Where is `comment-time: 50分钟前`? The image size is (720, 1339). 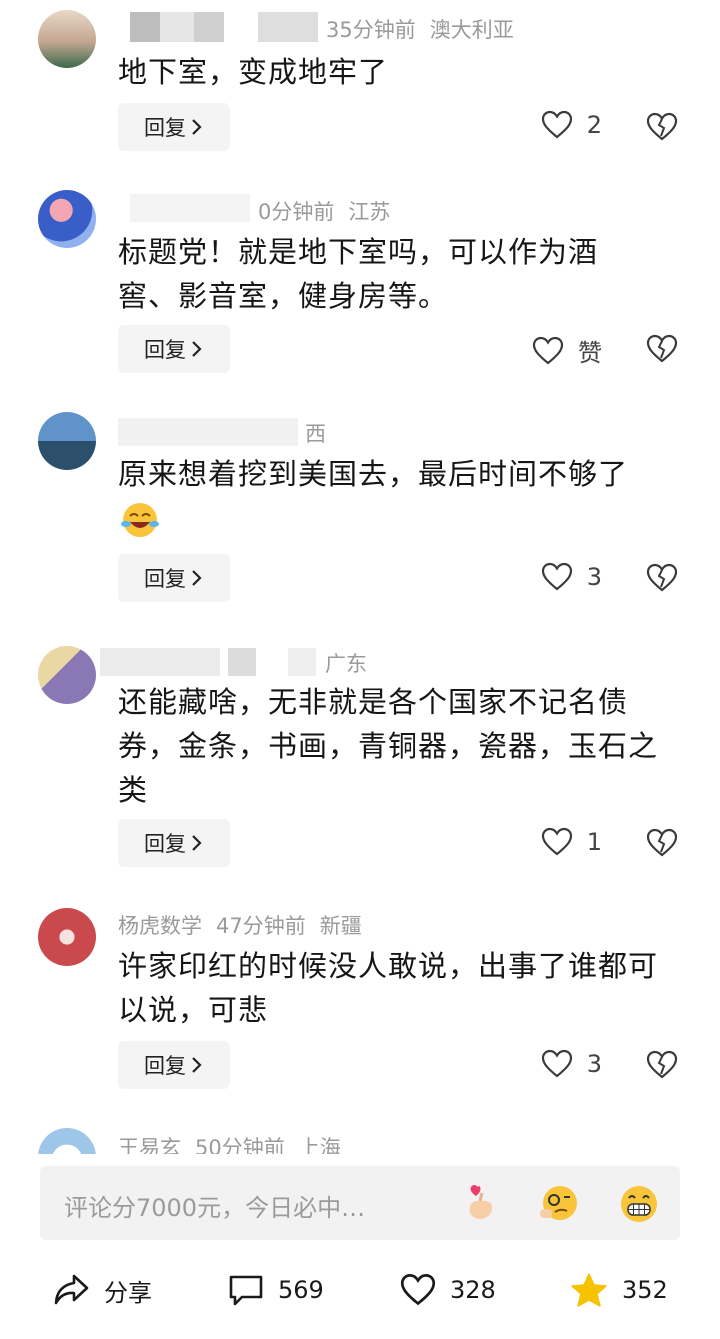
comment-time: 50分钟前 is located at coordinates (240, 1145).